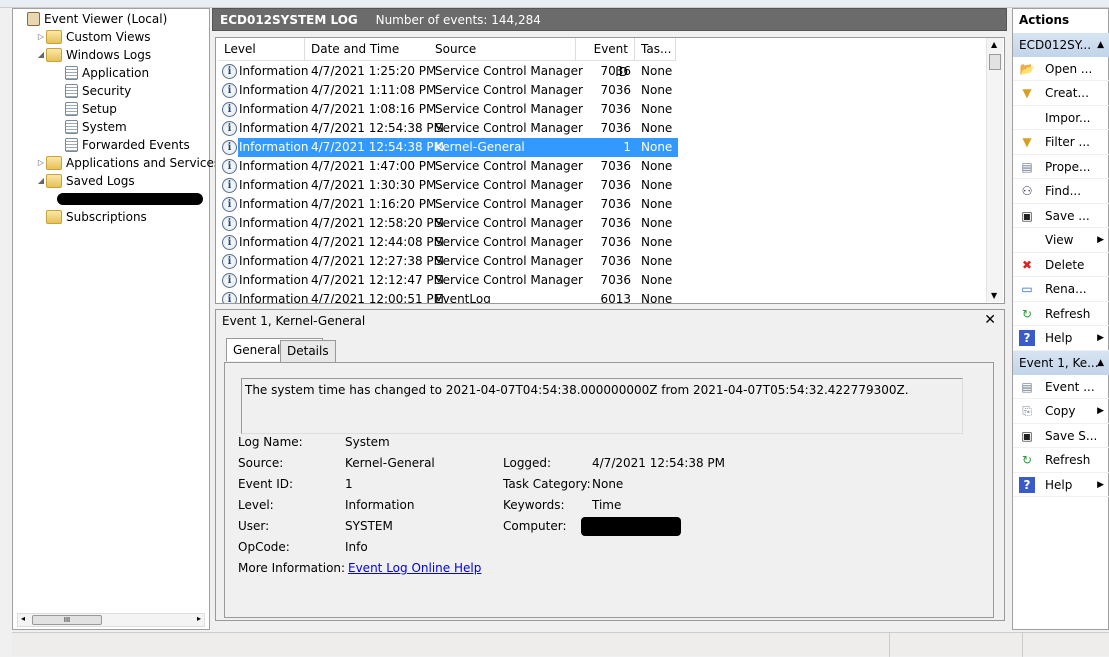 This screenshot has width=1109, height=657. Describe the element at coordinates (294, 321) in the screenshot. I see `detail-title: Event 1, Kernel-General` at that location.